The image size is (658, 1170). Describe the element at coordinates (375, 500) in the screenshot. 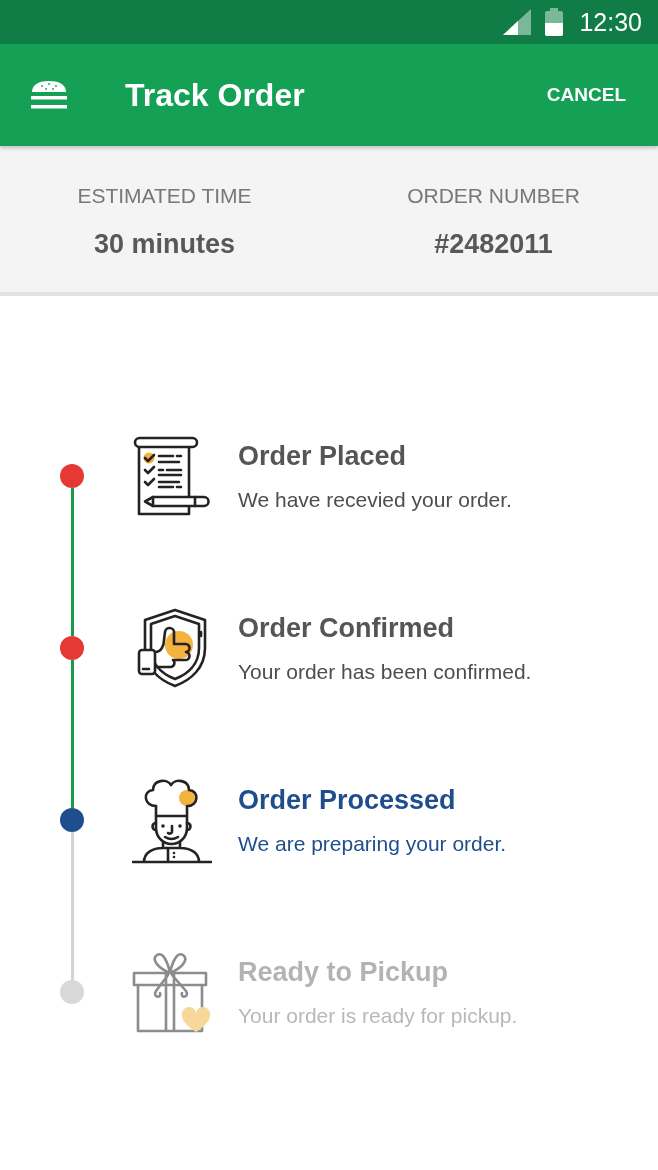

I see `step-description: We have recevied your order.` at that location.